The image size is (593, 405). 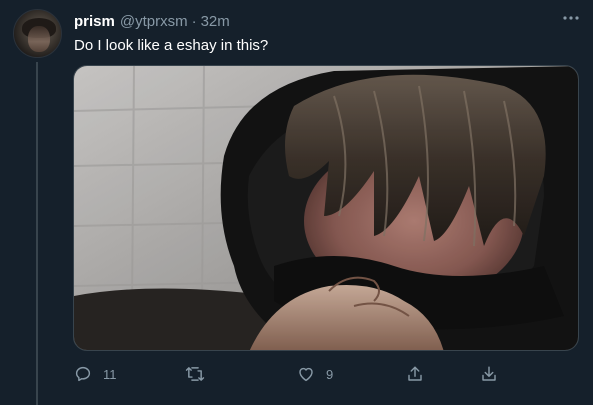 I want to click on download-icon, so click(x=489, y=373).